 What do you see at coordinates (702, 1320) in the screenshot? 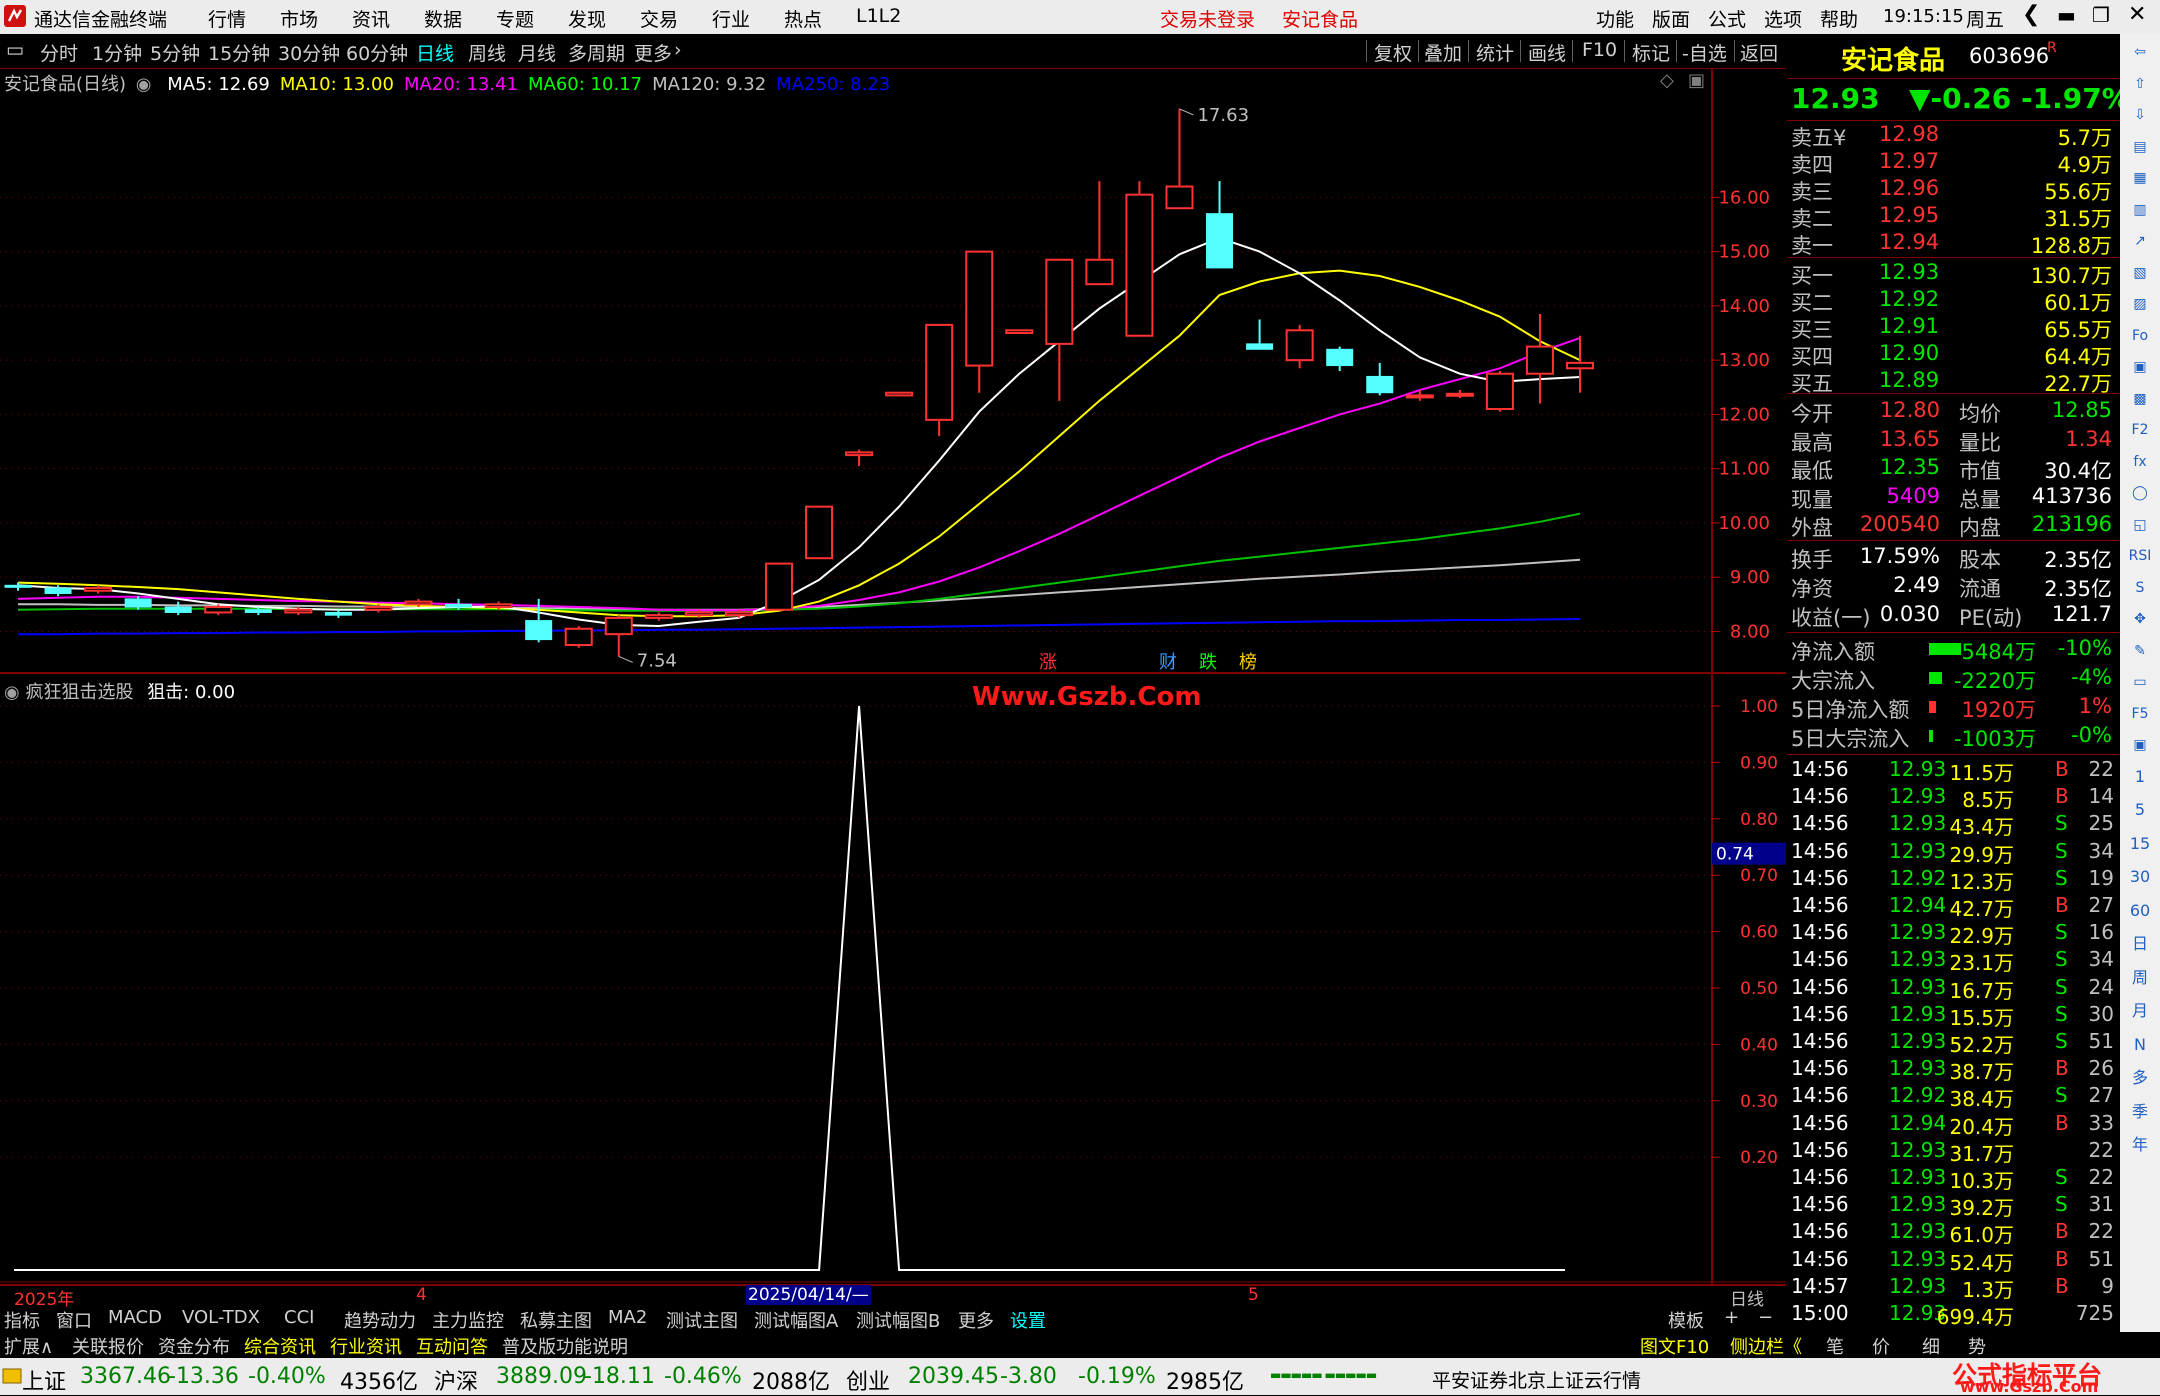
I see `bottom-tab: 测试主图` at bounding box center [702, 1320].